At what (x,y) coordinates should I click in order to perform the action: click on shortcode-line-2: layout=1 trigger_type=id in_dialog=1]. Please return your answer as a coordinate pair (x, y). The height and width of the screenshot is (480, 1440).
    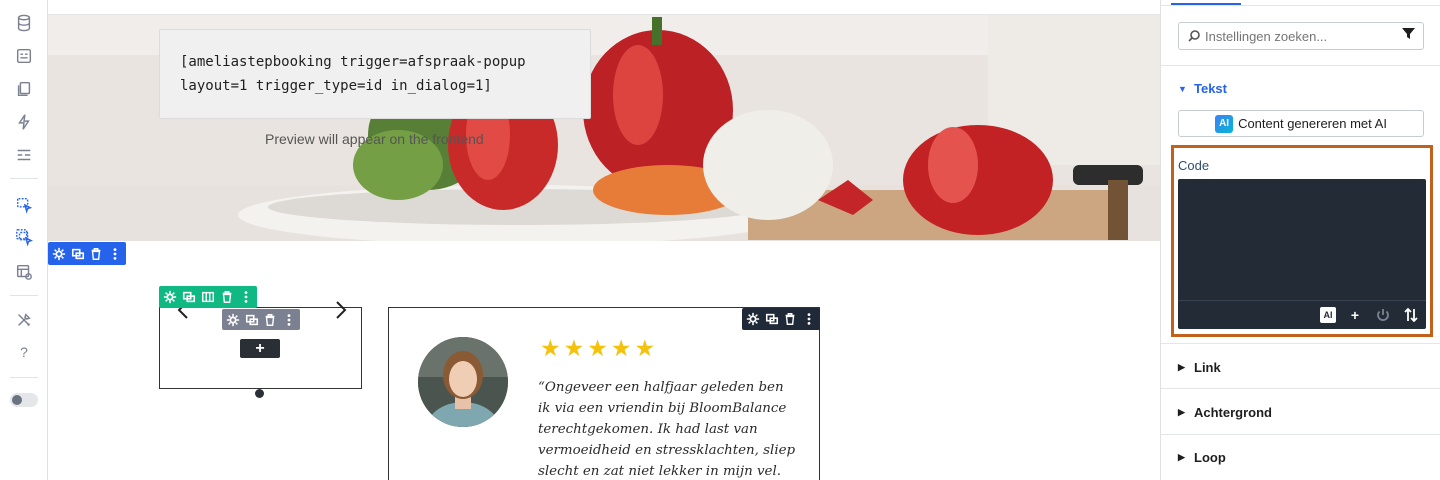
    Looking at the image, I should click on (336, 86).